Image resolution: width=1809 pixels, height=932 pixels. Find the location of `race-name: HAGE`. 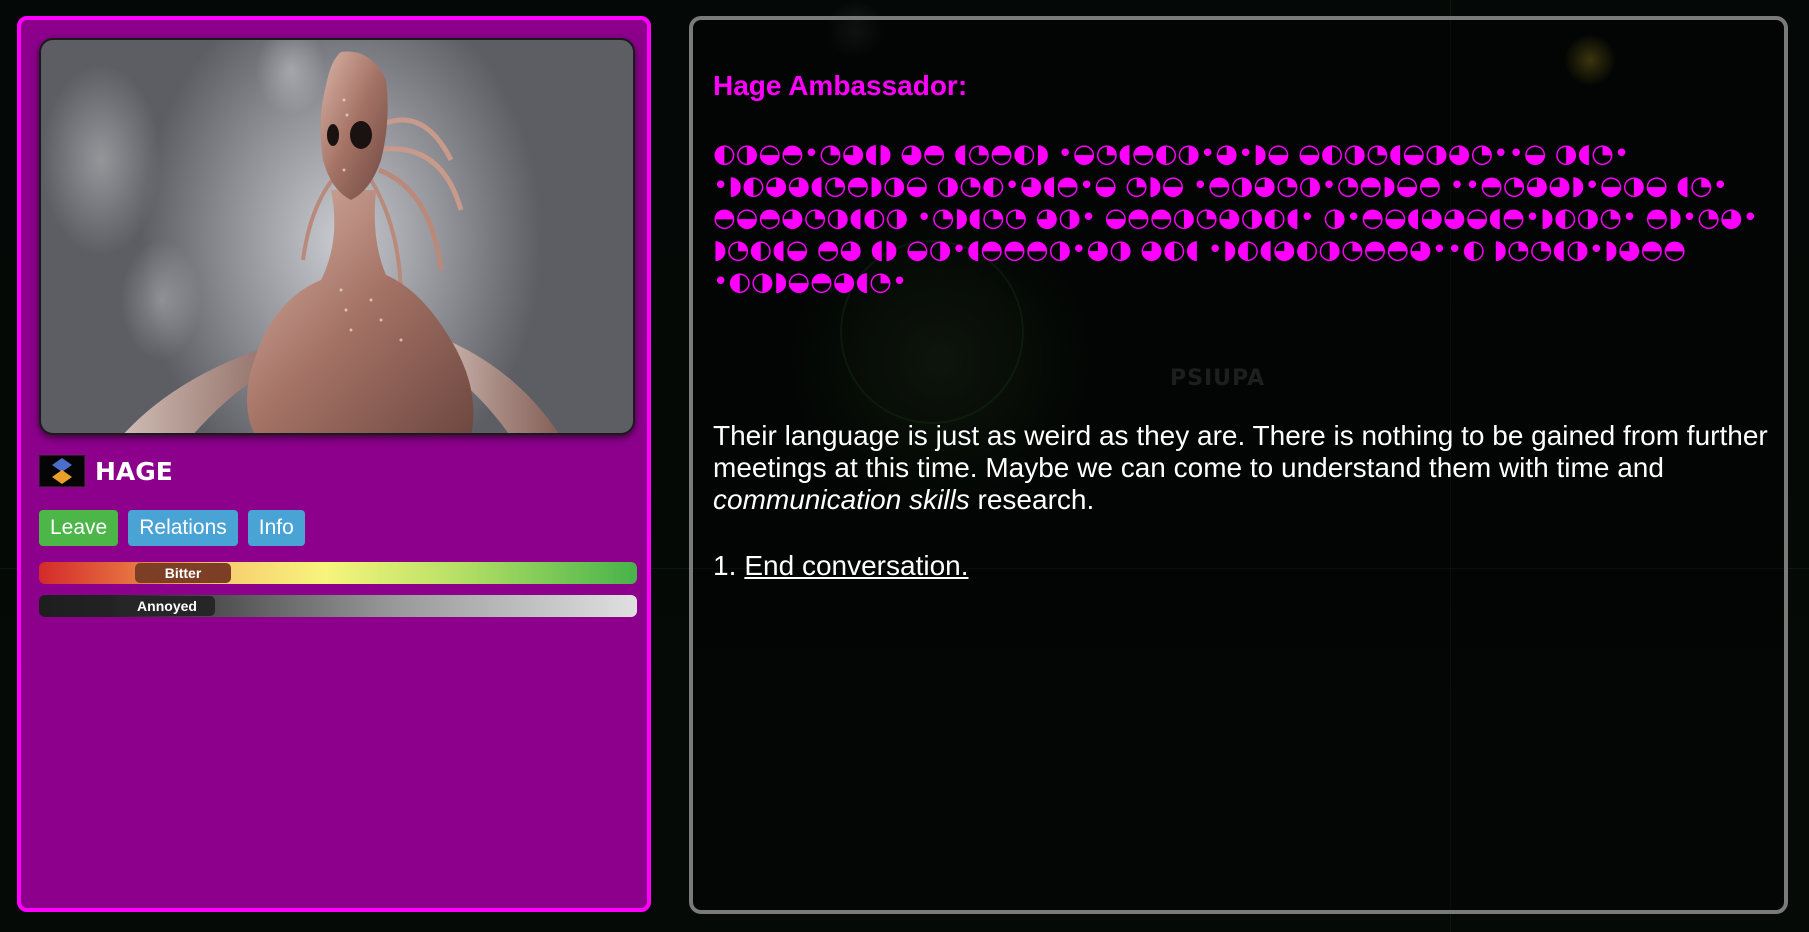

race-name: HAGE is located at coordinates (134, 471).